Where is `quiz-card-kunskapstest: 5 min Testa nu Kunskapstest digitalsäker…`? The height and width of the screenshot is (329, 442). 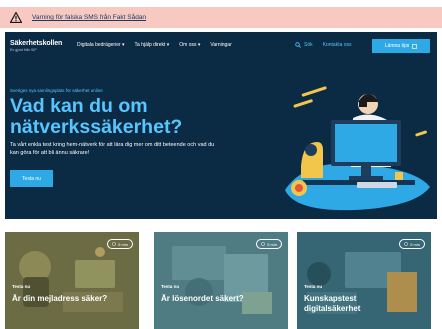 quiz-card-kunskapstest: 5 min Testa nu Kunskapstest digitalsäker… is located at coordinates (364, 280).